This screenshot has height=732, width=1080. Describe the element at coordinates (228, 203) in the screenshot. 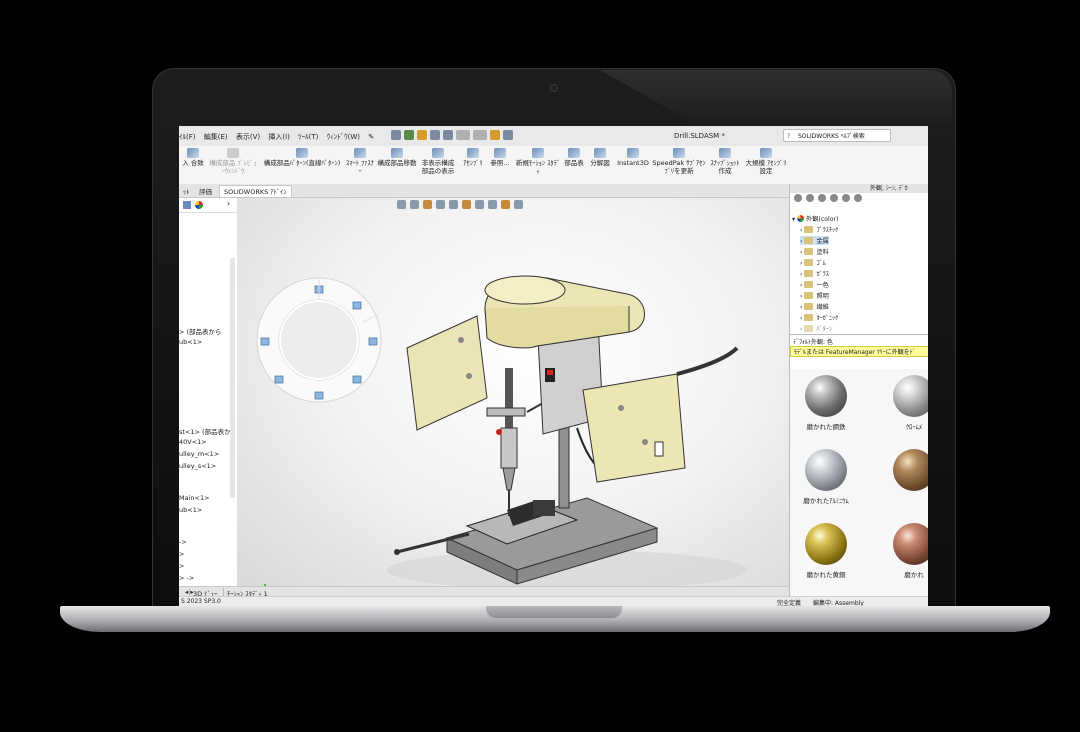

I see `chevron-right-icon: ›` at that location.